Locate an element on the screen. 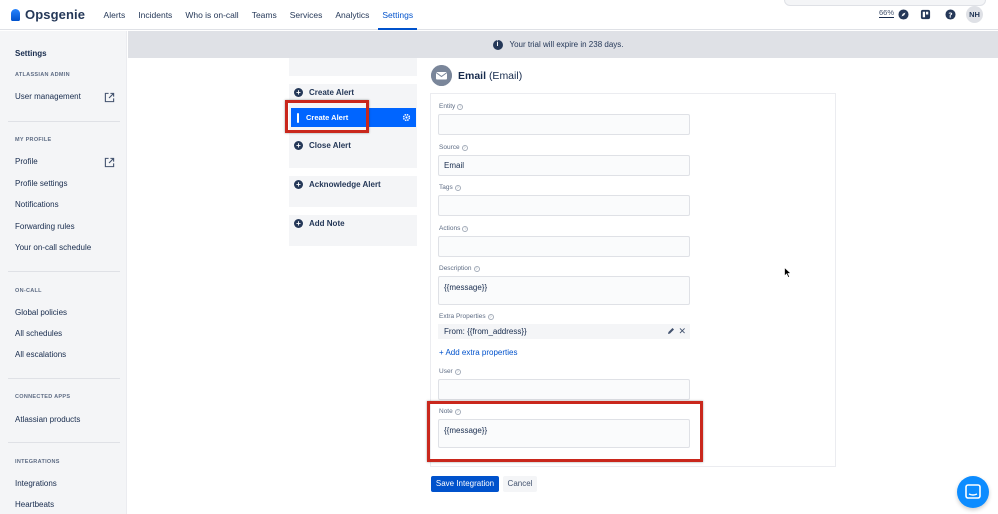 Image resolution: width=998 pixels, height=514 pixels. sidebar-item-heartbeats: Heartbeats is located at coordinates (34, 504).